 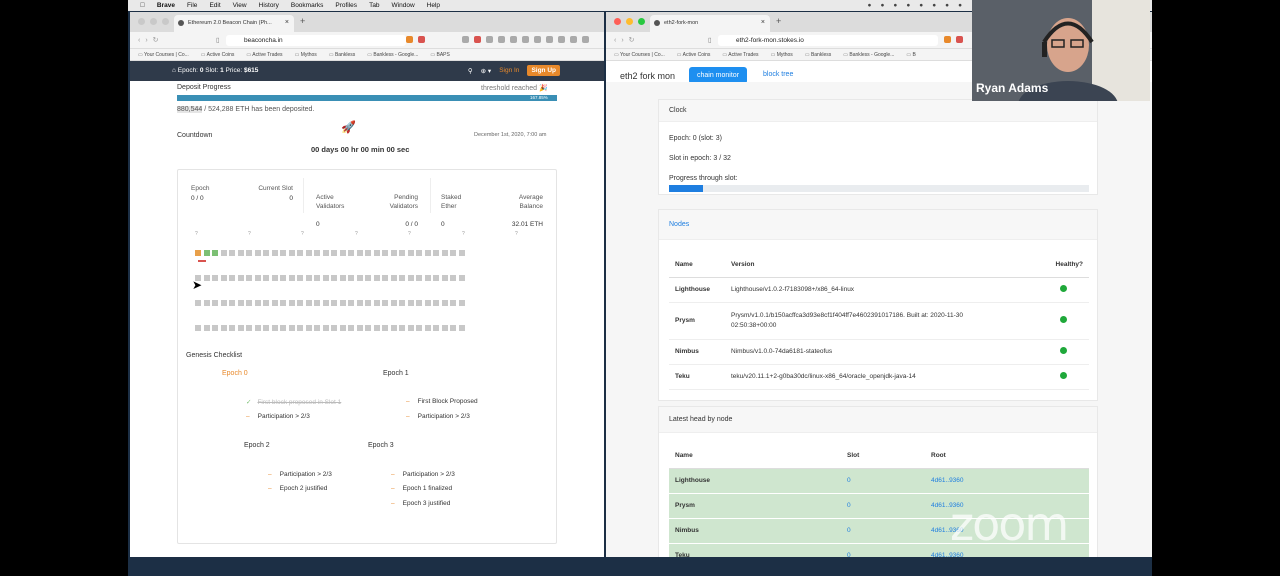 What do you see at coordinates (374, 5) in the screenshot?
I see `menu-tab: Tab` at bounding box center [374, 5].